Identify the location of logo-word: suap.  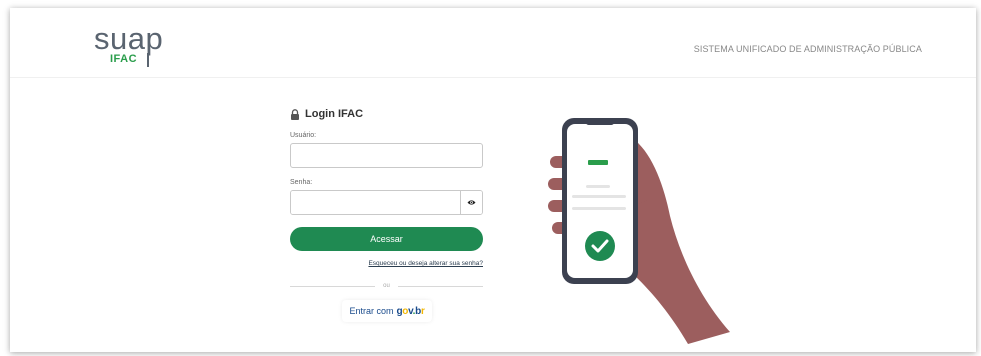
(129, 38).